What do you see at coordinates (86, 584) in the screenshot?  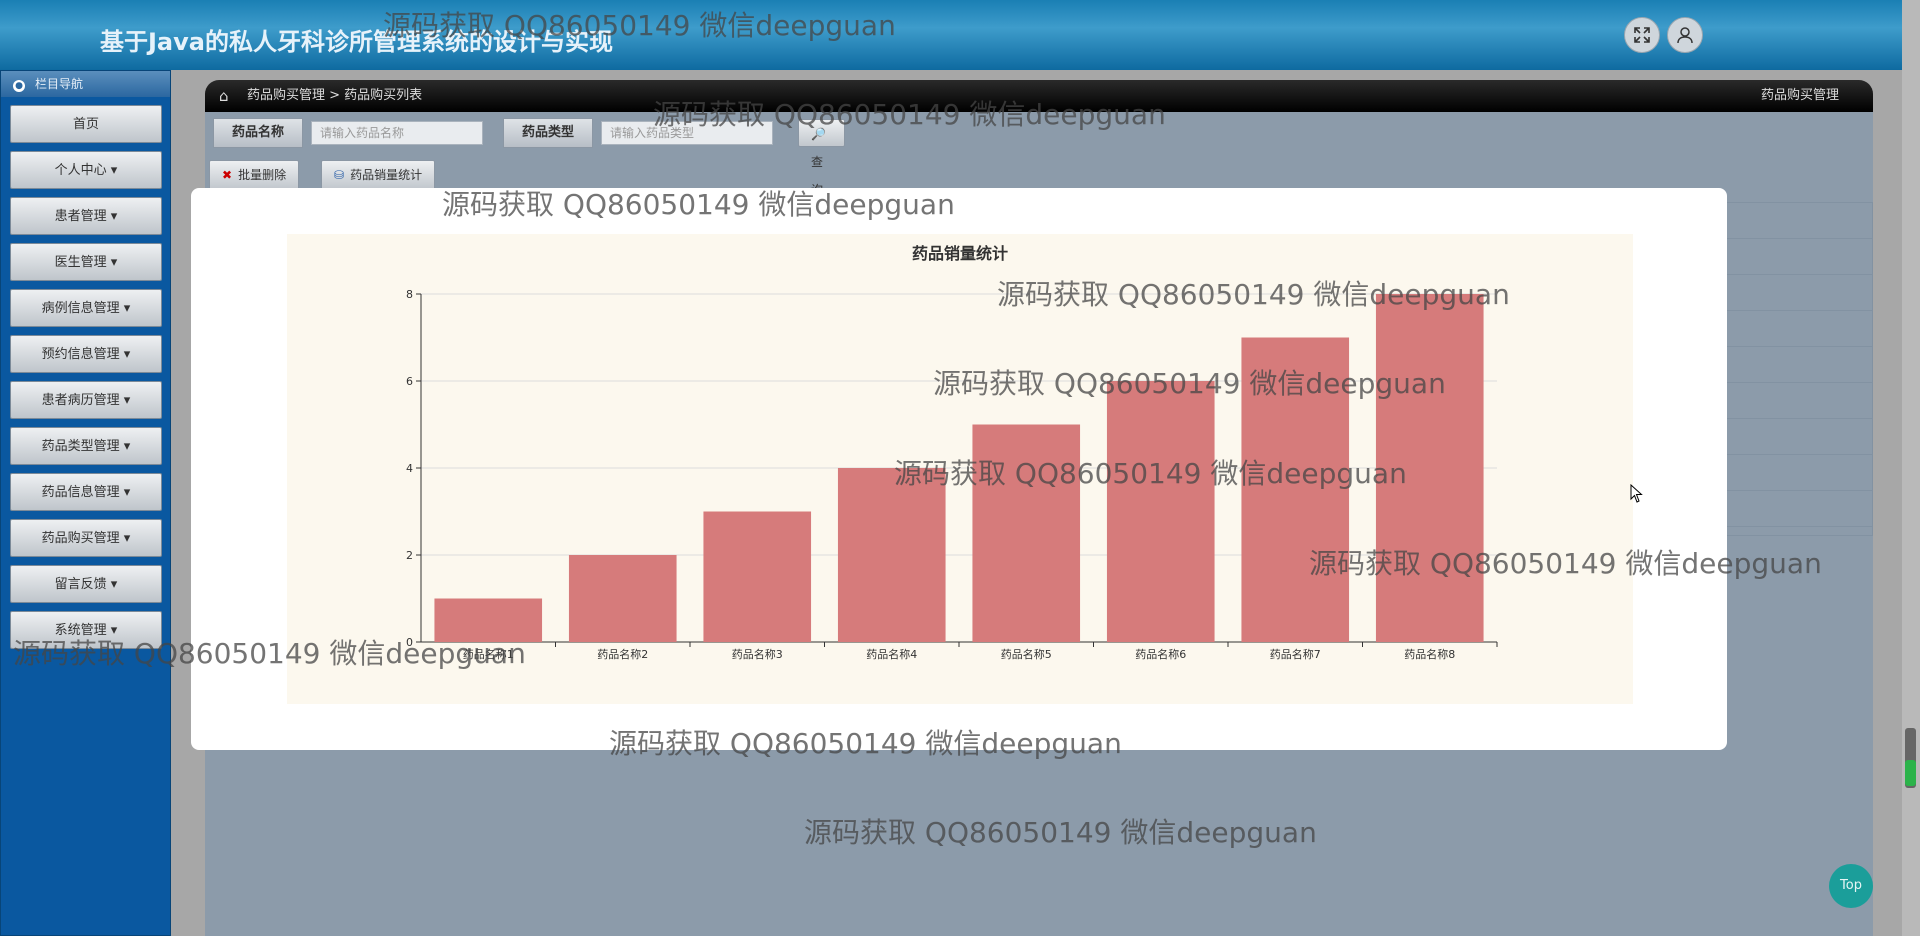 I see `sidebar-item-feedback: 留言反馈 ▾` at bounding box center [86, 584].